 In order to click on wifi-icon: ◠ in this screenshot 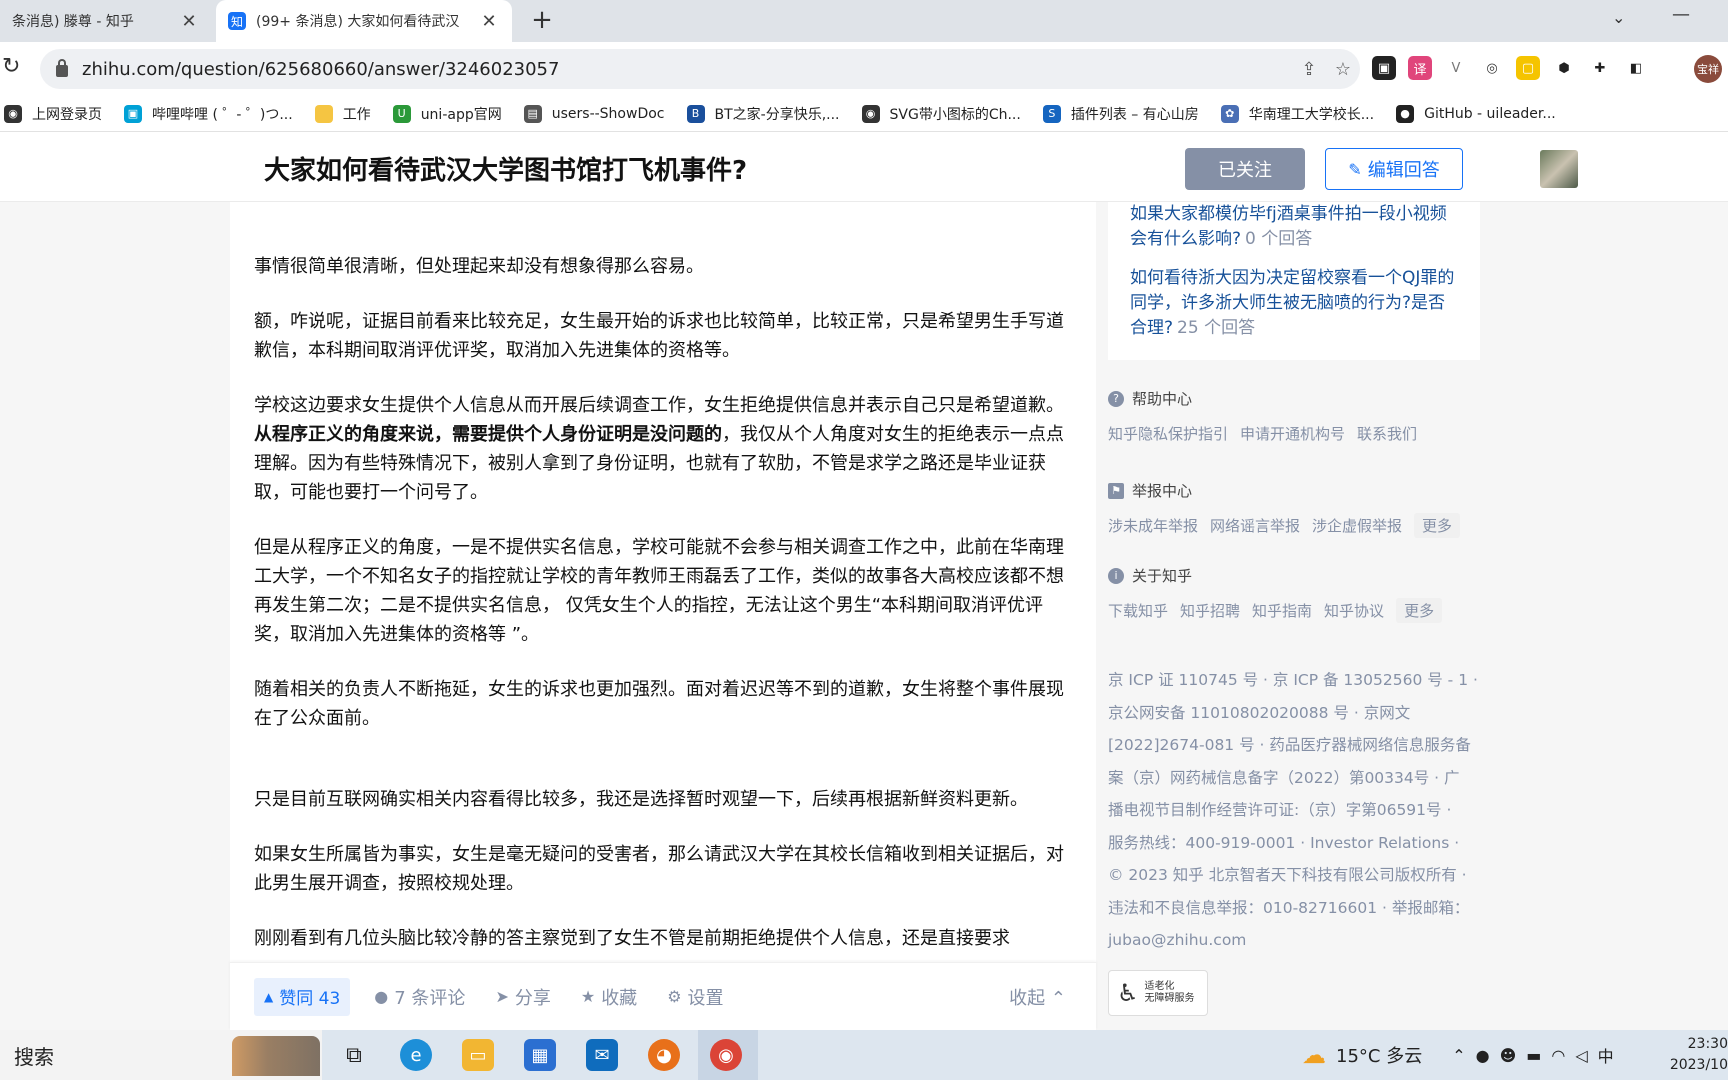, I will do `click(1558, 1055)`.